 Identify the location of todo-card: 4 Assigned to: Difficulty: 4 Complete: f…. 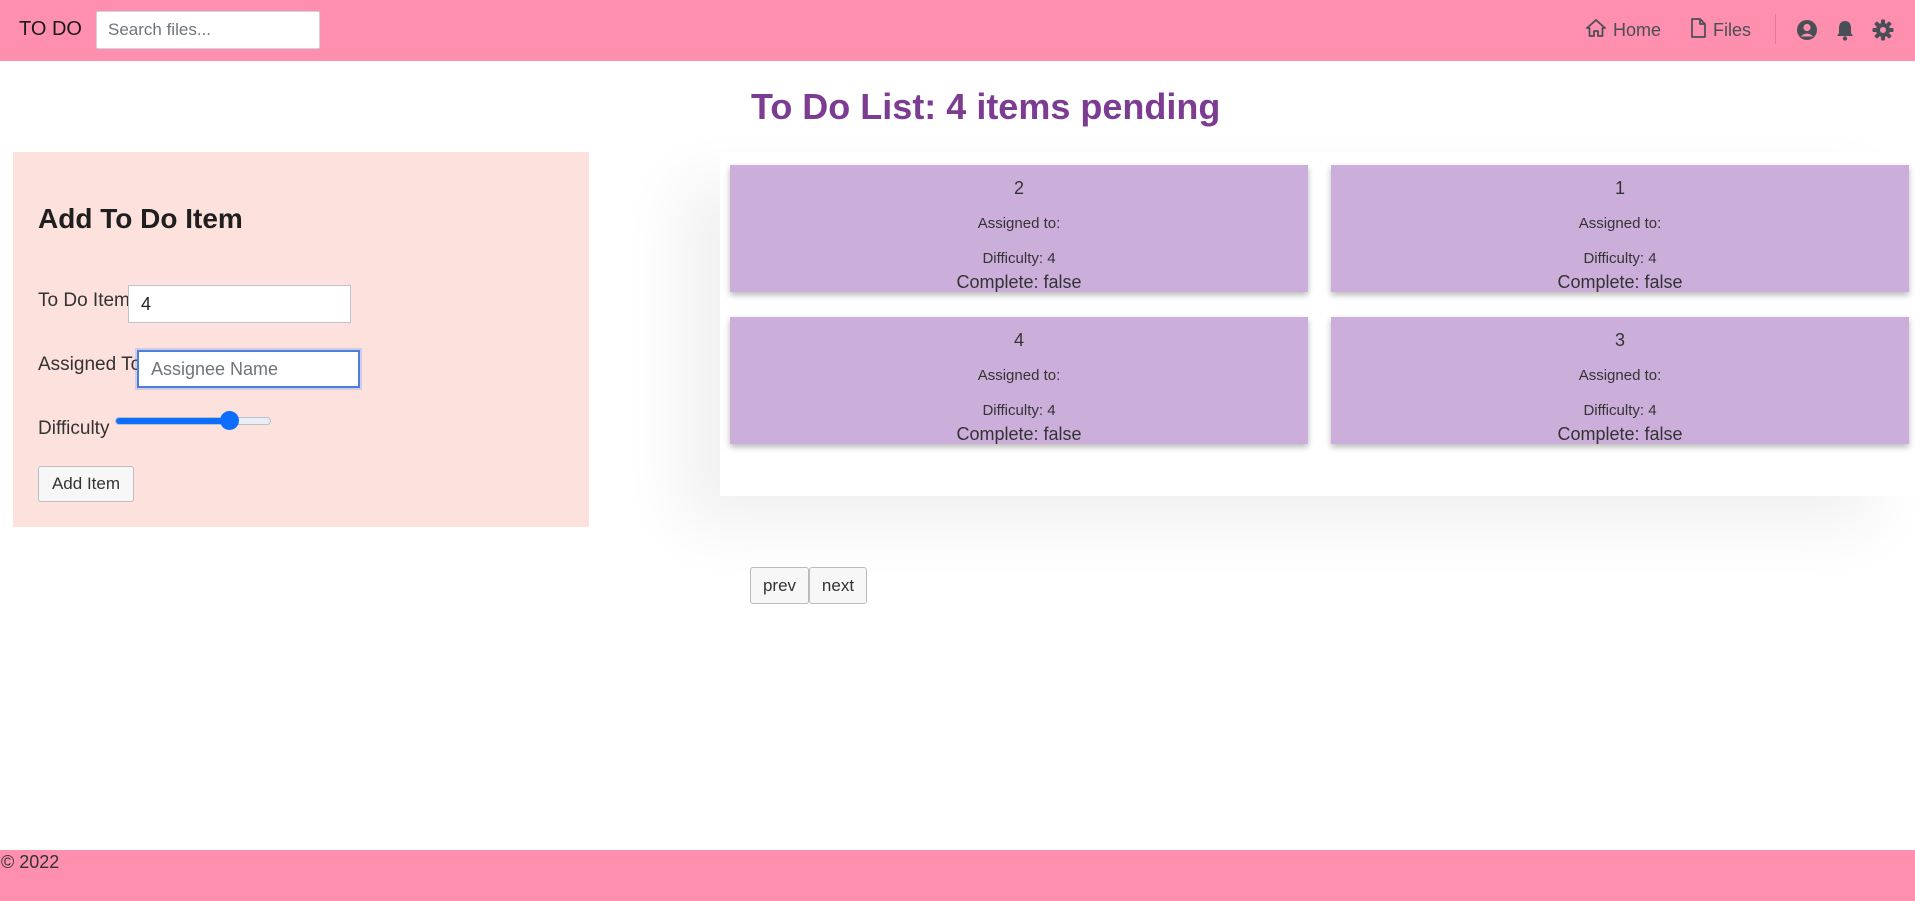
(1019, 380).